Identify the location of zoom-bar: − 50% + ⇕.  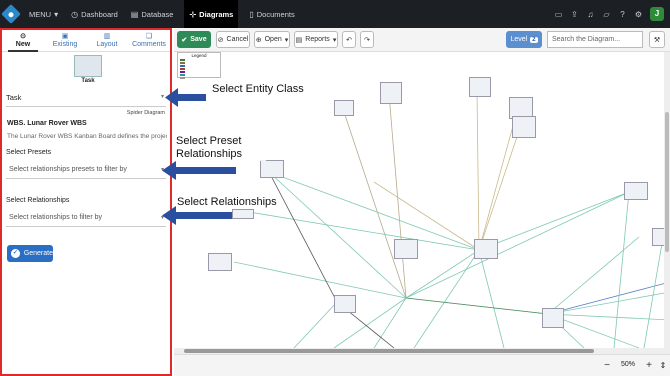
(422, 365).